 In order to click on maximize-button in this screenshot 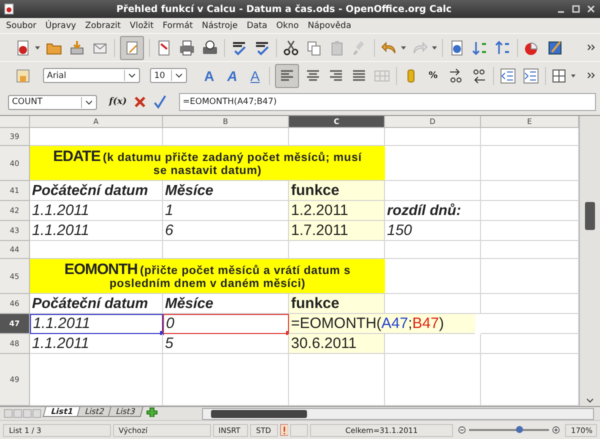, I will do `click(576, 9)`.